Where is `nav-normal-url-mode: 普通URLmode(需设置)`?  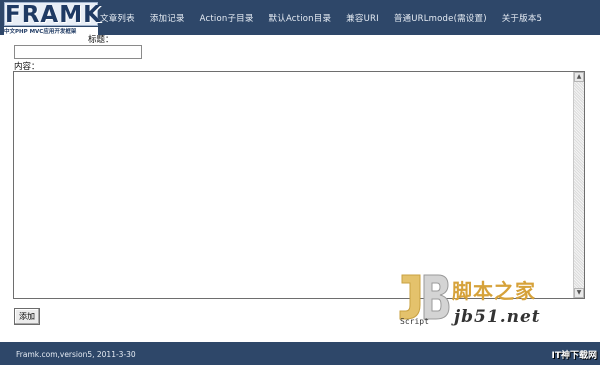
nav-normal-url-mode: 普通URLmode(需设置) is located at coordinates (440, 18).